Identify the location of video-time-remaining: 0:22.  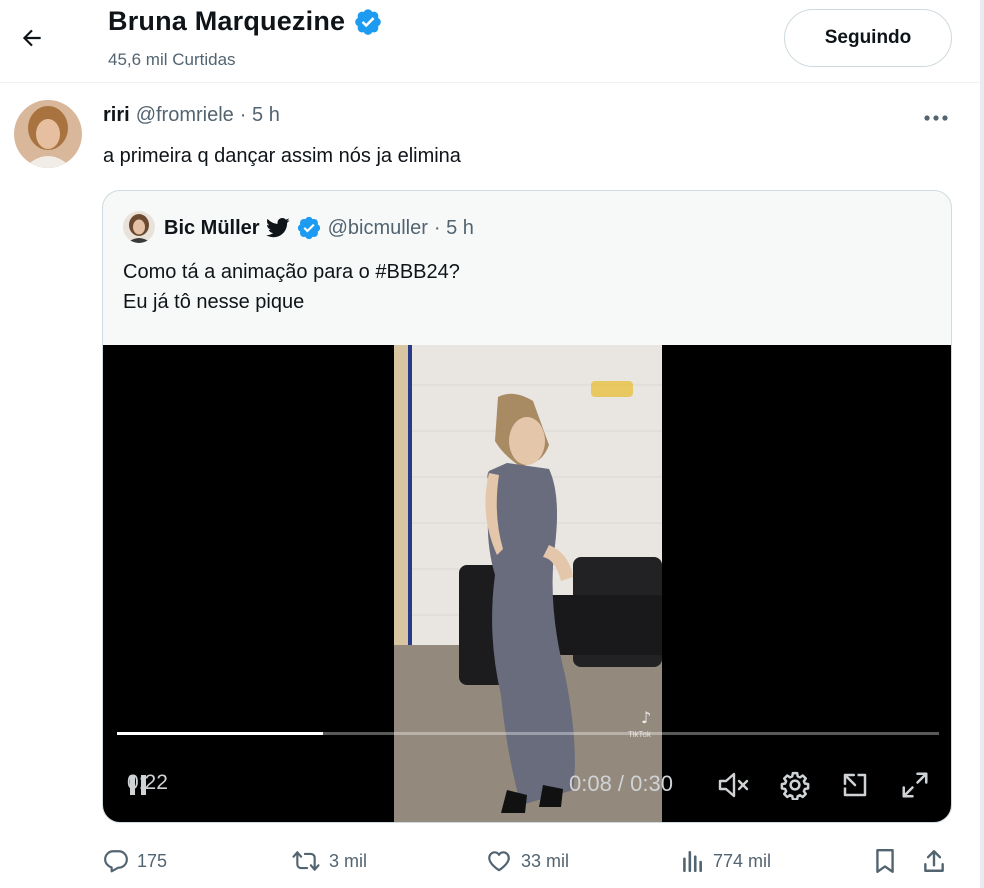
(147, 782).